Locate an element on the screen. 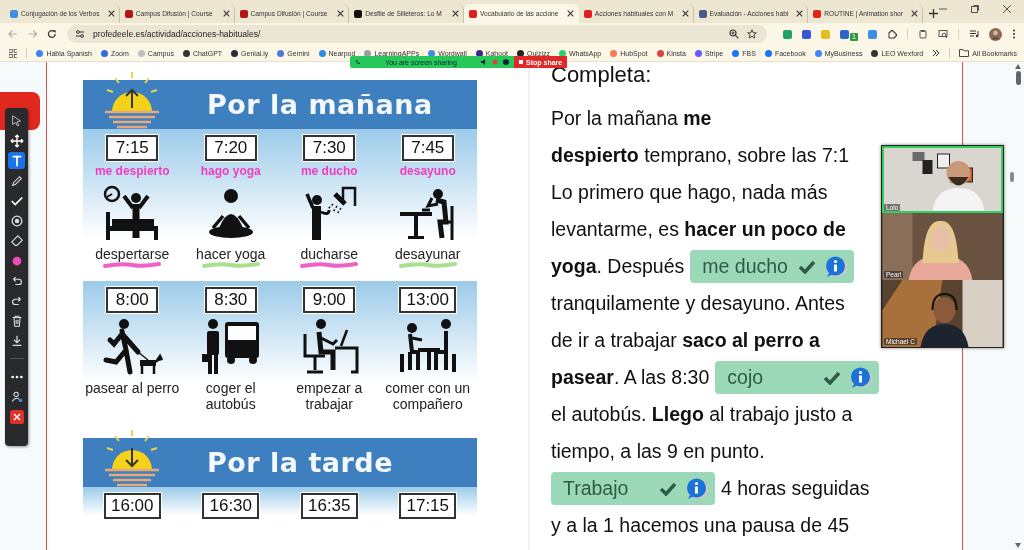 The width and height of the screenshot is (1024, 550). annotation-text: hago yoga is located at coordinates (230, 171).